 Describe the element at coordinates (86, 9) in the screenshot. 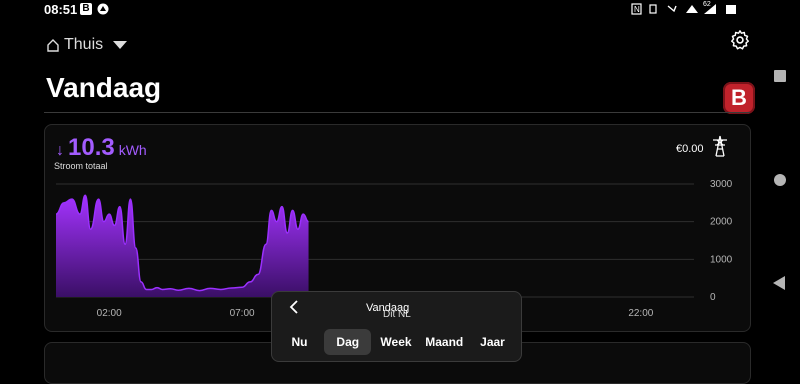

I see `status-app-b-icon: B` at that location.